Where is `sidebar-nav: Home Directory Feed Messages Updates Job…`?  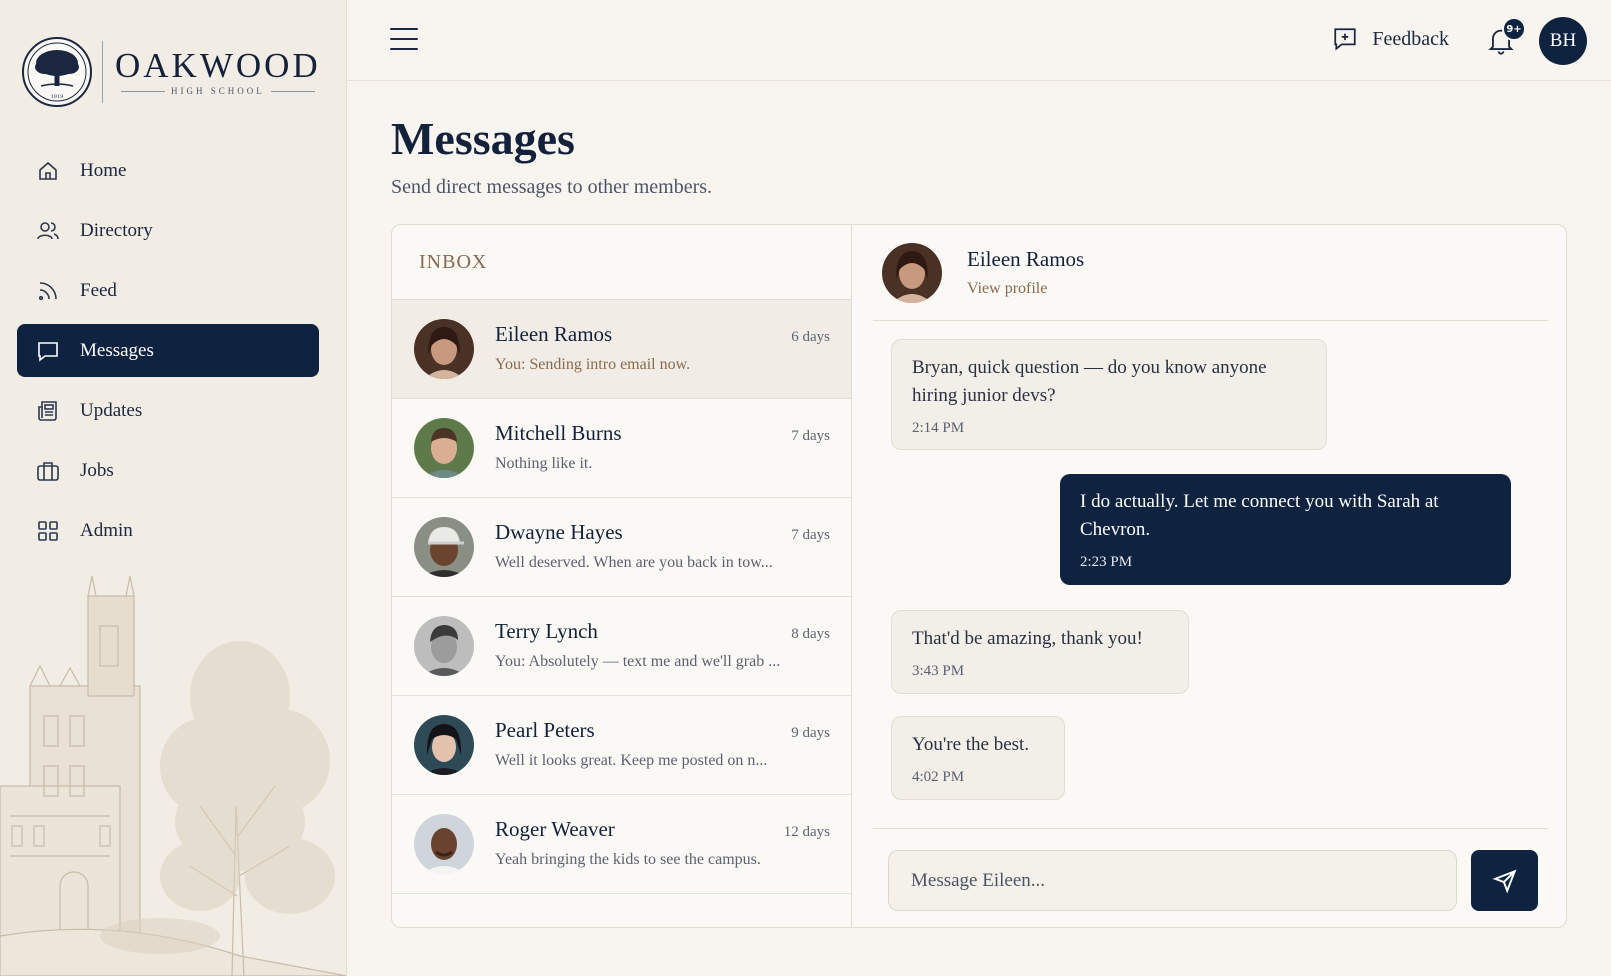 sidebar-nav: Home Directory Feed Messages Updates Job… is located at coordinates (168, 354).